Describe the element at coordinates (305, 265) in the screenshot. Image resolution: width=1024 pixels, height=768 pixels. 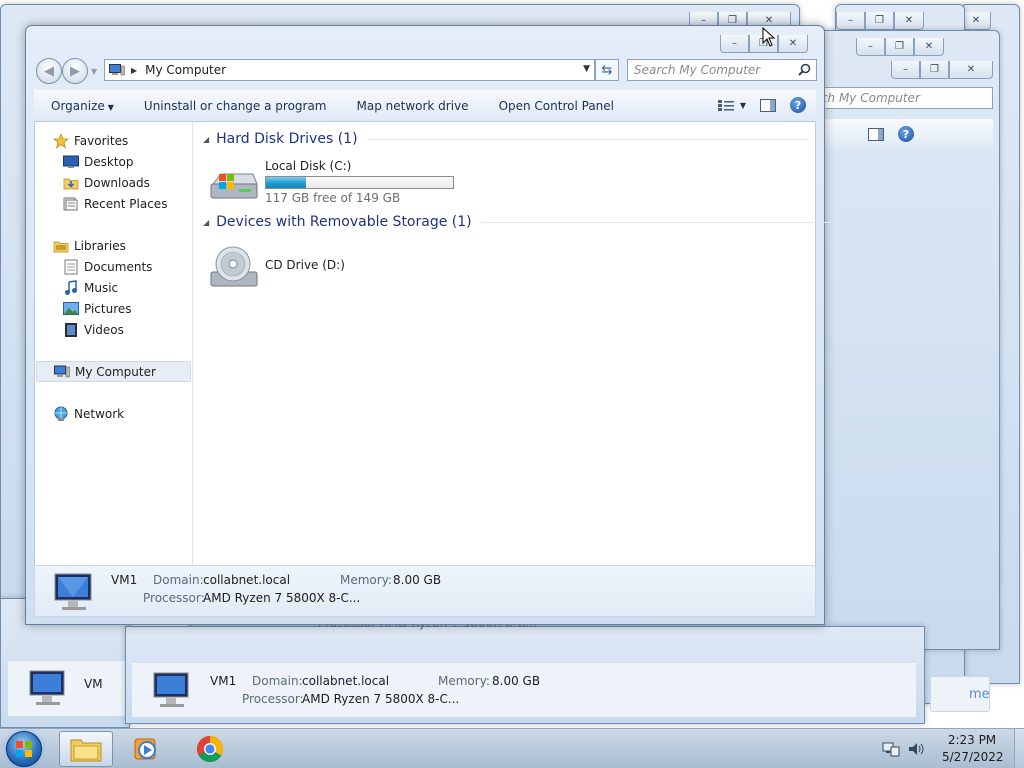
I see `cd-drive-name: CD Drive (D:)` at that location.